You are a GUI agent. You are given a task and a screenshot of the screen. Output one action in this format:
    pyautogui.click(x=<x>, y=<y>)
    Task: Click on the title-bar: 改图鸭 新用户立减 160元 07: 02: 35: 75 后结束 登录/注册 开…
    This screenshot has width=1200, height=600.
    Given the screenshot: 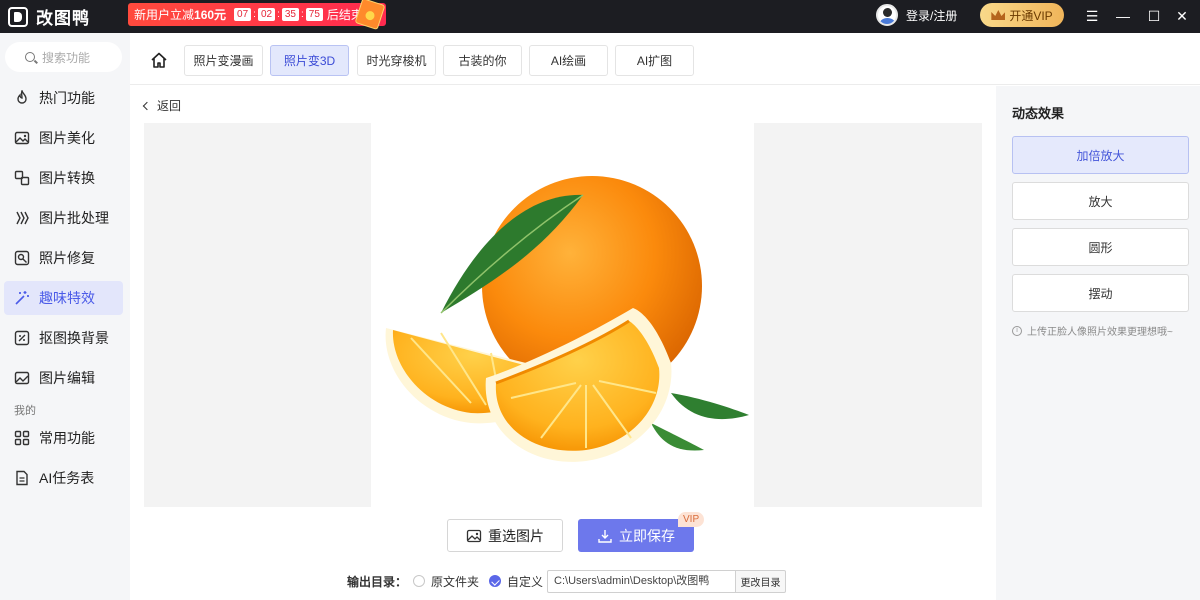 What is the action you would take?
    pyautogui.click(x=600, y=16)
    